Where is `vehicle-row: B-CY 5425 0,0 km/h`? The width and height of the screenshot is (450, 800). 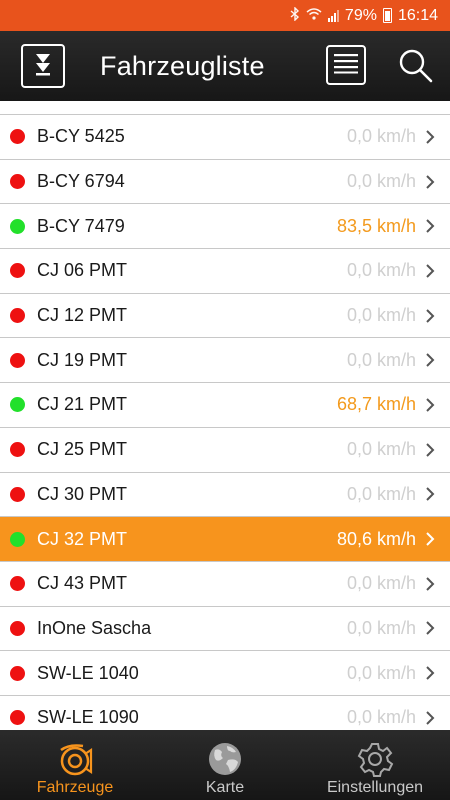
vehicle-row: B-CY 5425 0,0 km/h is located at coordinates (225, 137).